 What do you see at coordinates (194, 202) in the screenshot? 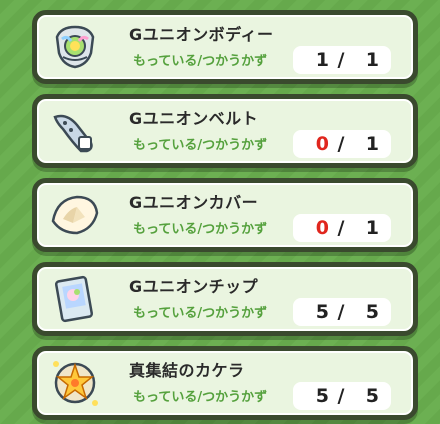
I see `material-name: Gユニオンカバー` at bounding box center [194, 202].